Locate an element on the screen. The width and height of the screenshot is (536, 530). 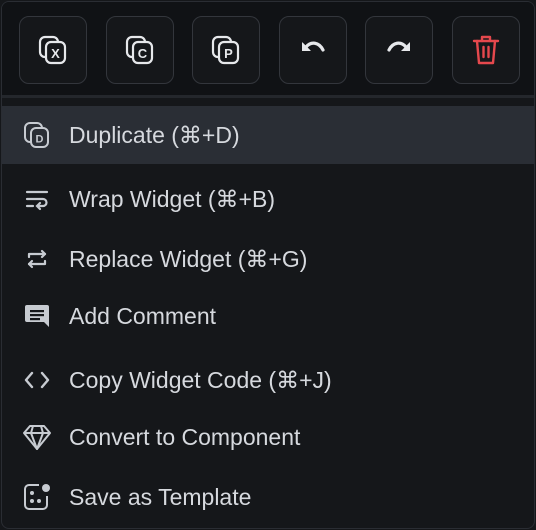
comment-icon is located at coordinates (37, 316).